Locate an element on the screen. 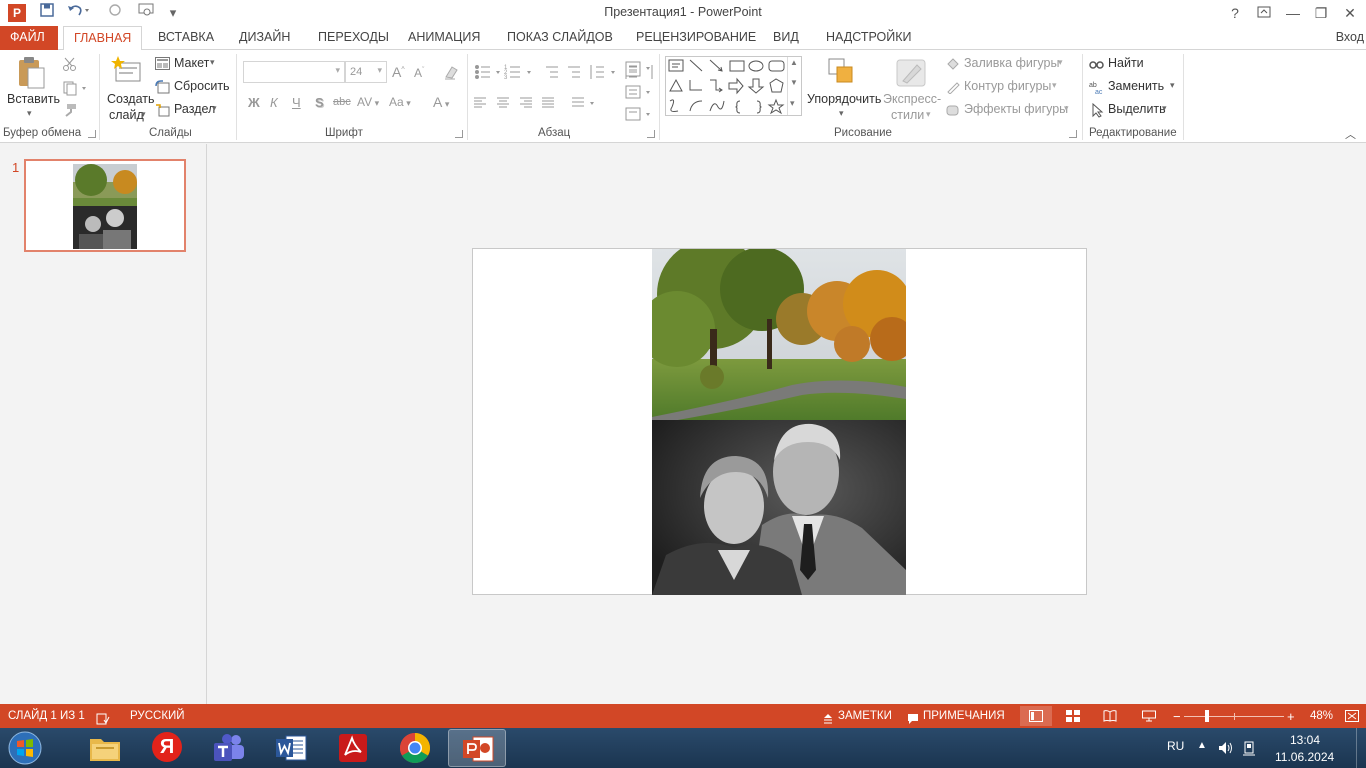  taskbar-yandex-browser: Я is located at coordinates (167, 748).